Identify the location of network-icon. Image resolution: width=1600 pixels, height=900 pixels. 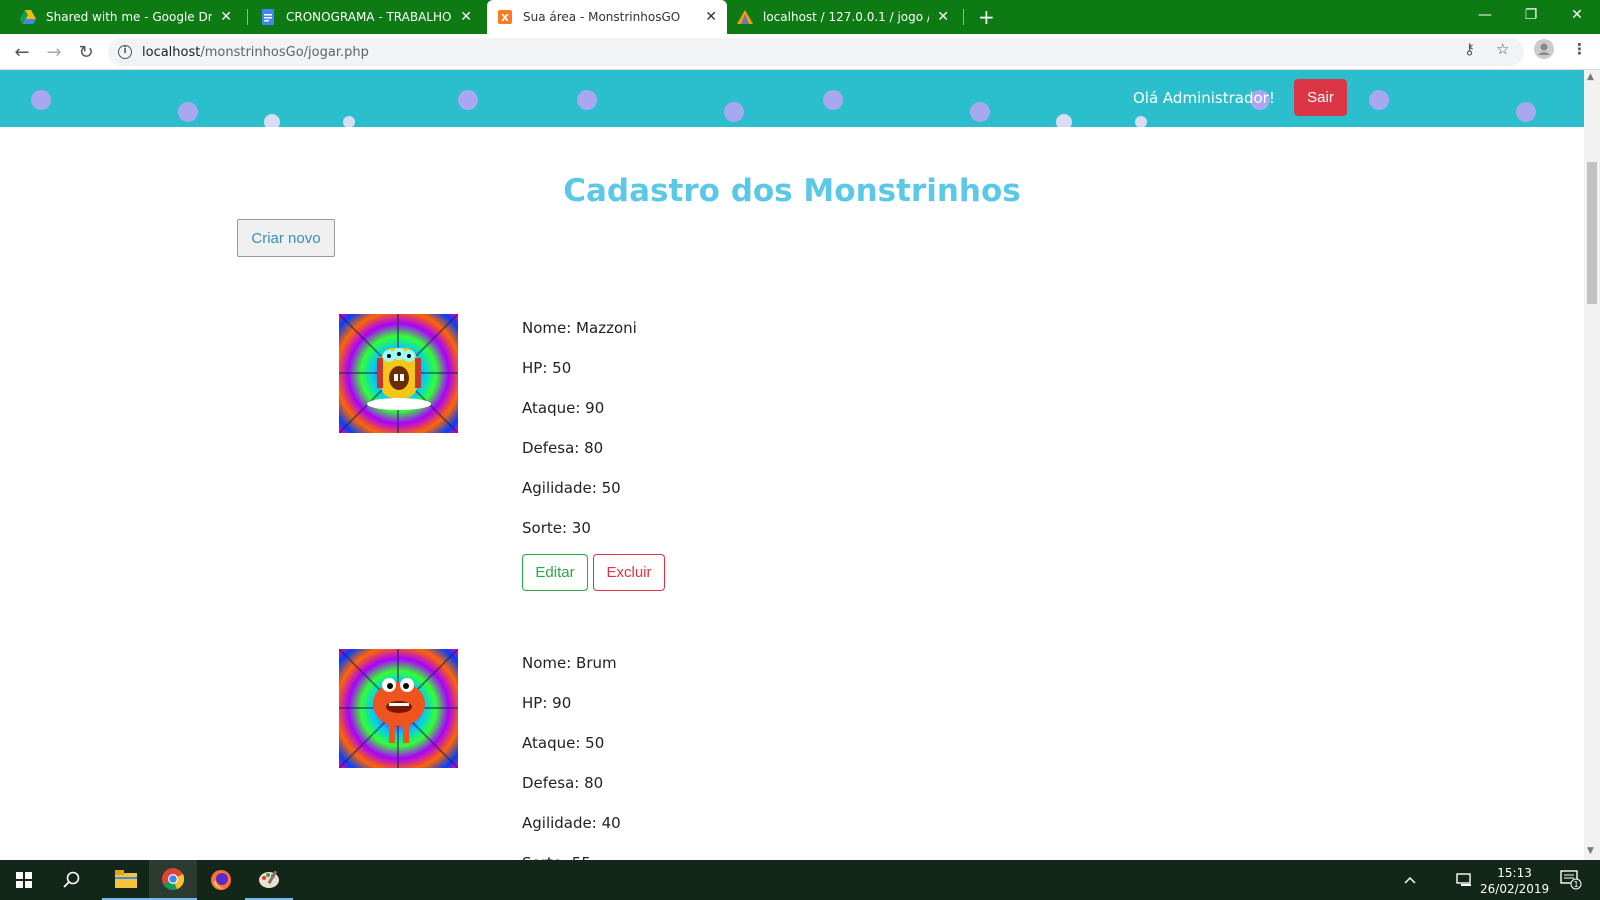
(1465, 880).